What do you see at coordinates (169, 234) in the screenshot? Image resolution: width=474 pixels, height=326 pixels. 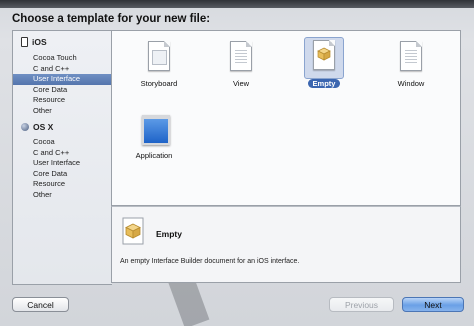 I see `detail-title: Empty` at bounding box center [169, 234].